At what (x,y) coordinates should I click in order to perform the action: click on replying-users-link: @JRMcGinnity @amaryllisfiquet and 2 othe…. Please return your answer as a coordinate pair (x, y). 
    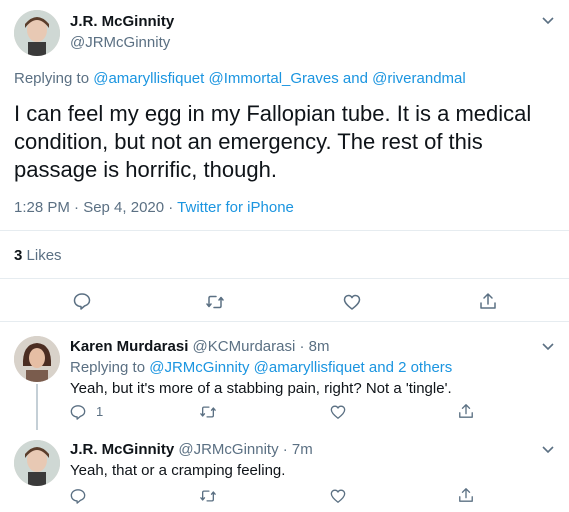
    Looking at the image, I should click on (300, 367).